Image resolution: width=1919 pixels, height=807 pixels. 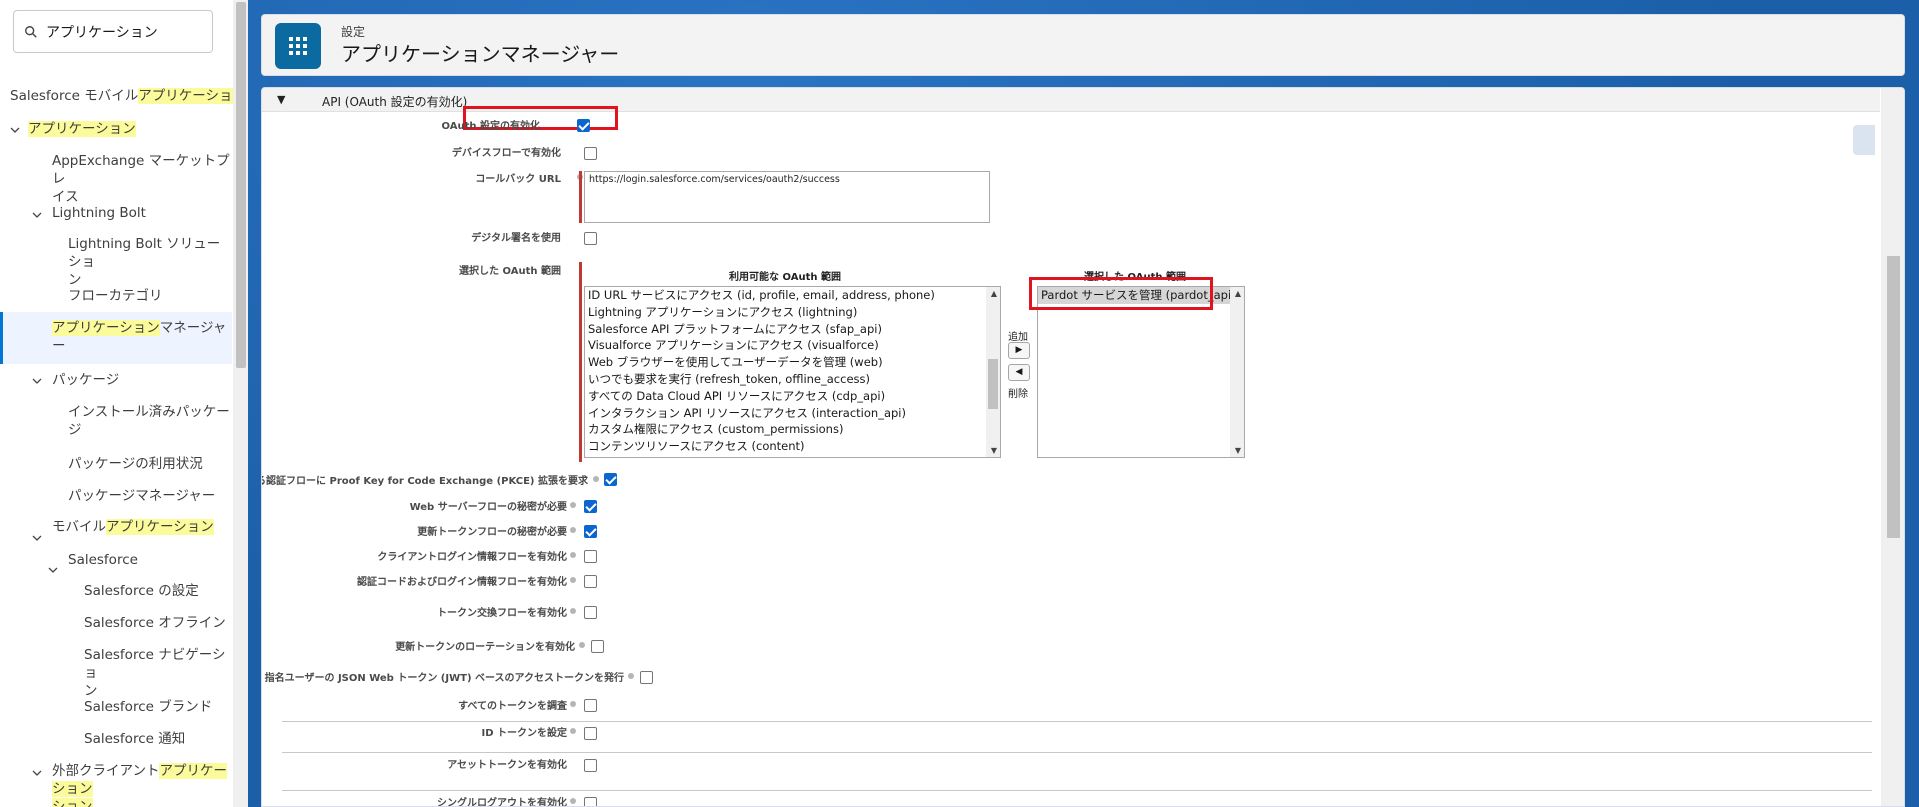 I want to click on token-exchange-checkbox, so click(x=590, y=612).